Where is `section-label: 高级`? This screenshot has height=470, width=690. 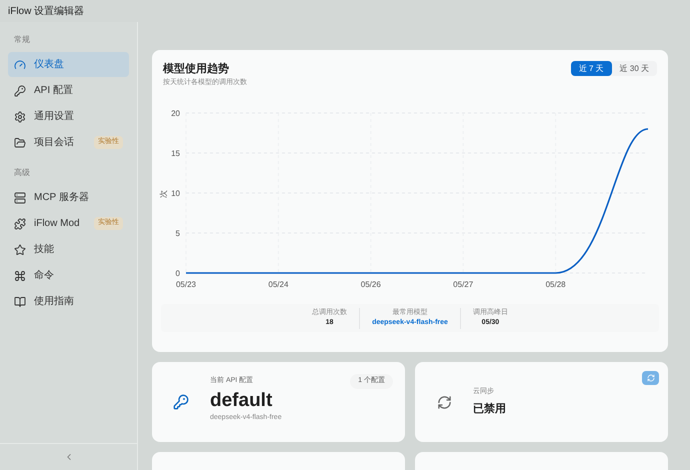 section-label: 高级 is located at coordinates (22, 173).